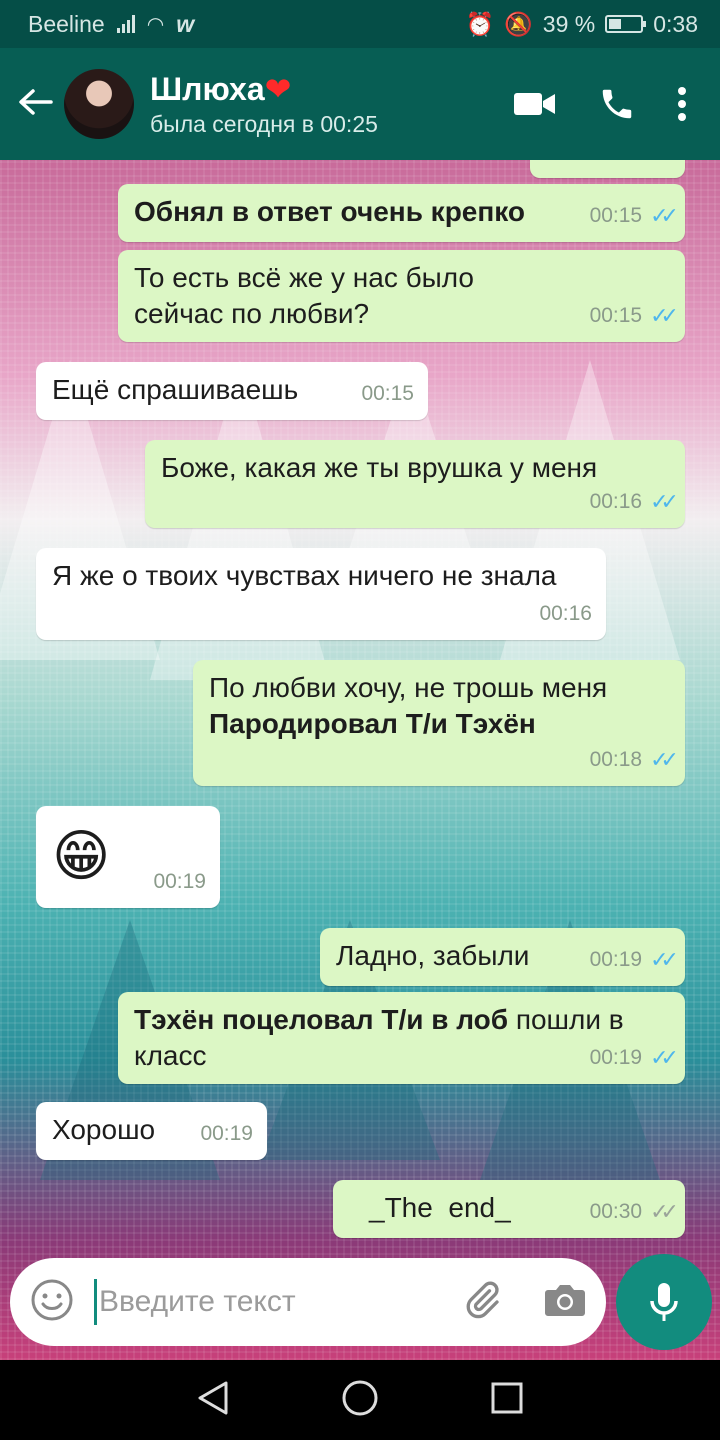  Describe the element at coordinates (482, 1302) in the screenshot. I see `attach-icon` at that location.